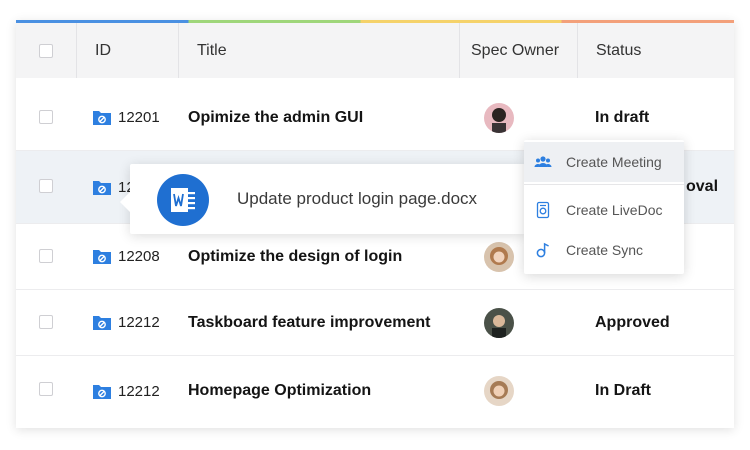 The height and width of the screenshot is (450, 750). Describe the element at coordinates (113, 187) in the screenshot. I see `row-id-cell: 12` at that location.